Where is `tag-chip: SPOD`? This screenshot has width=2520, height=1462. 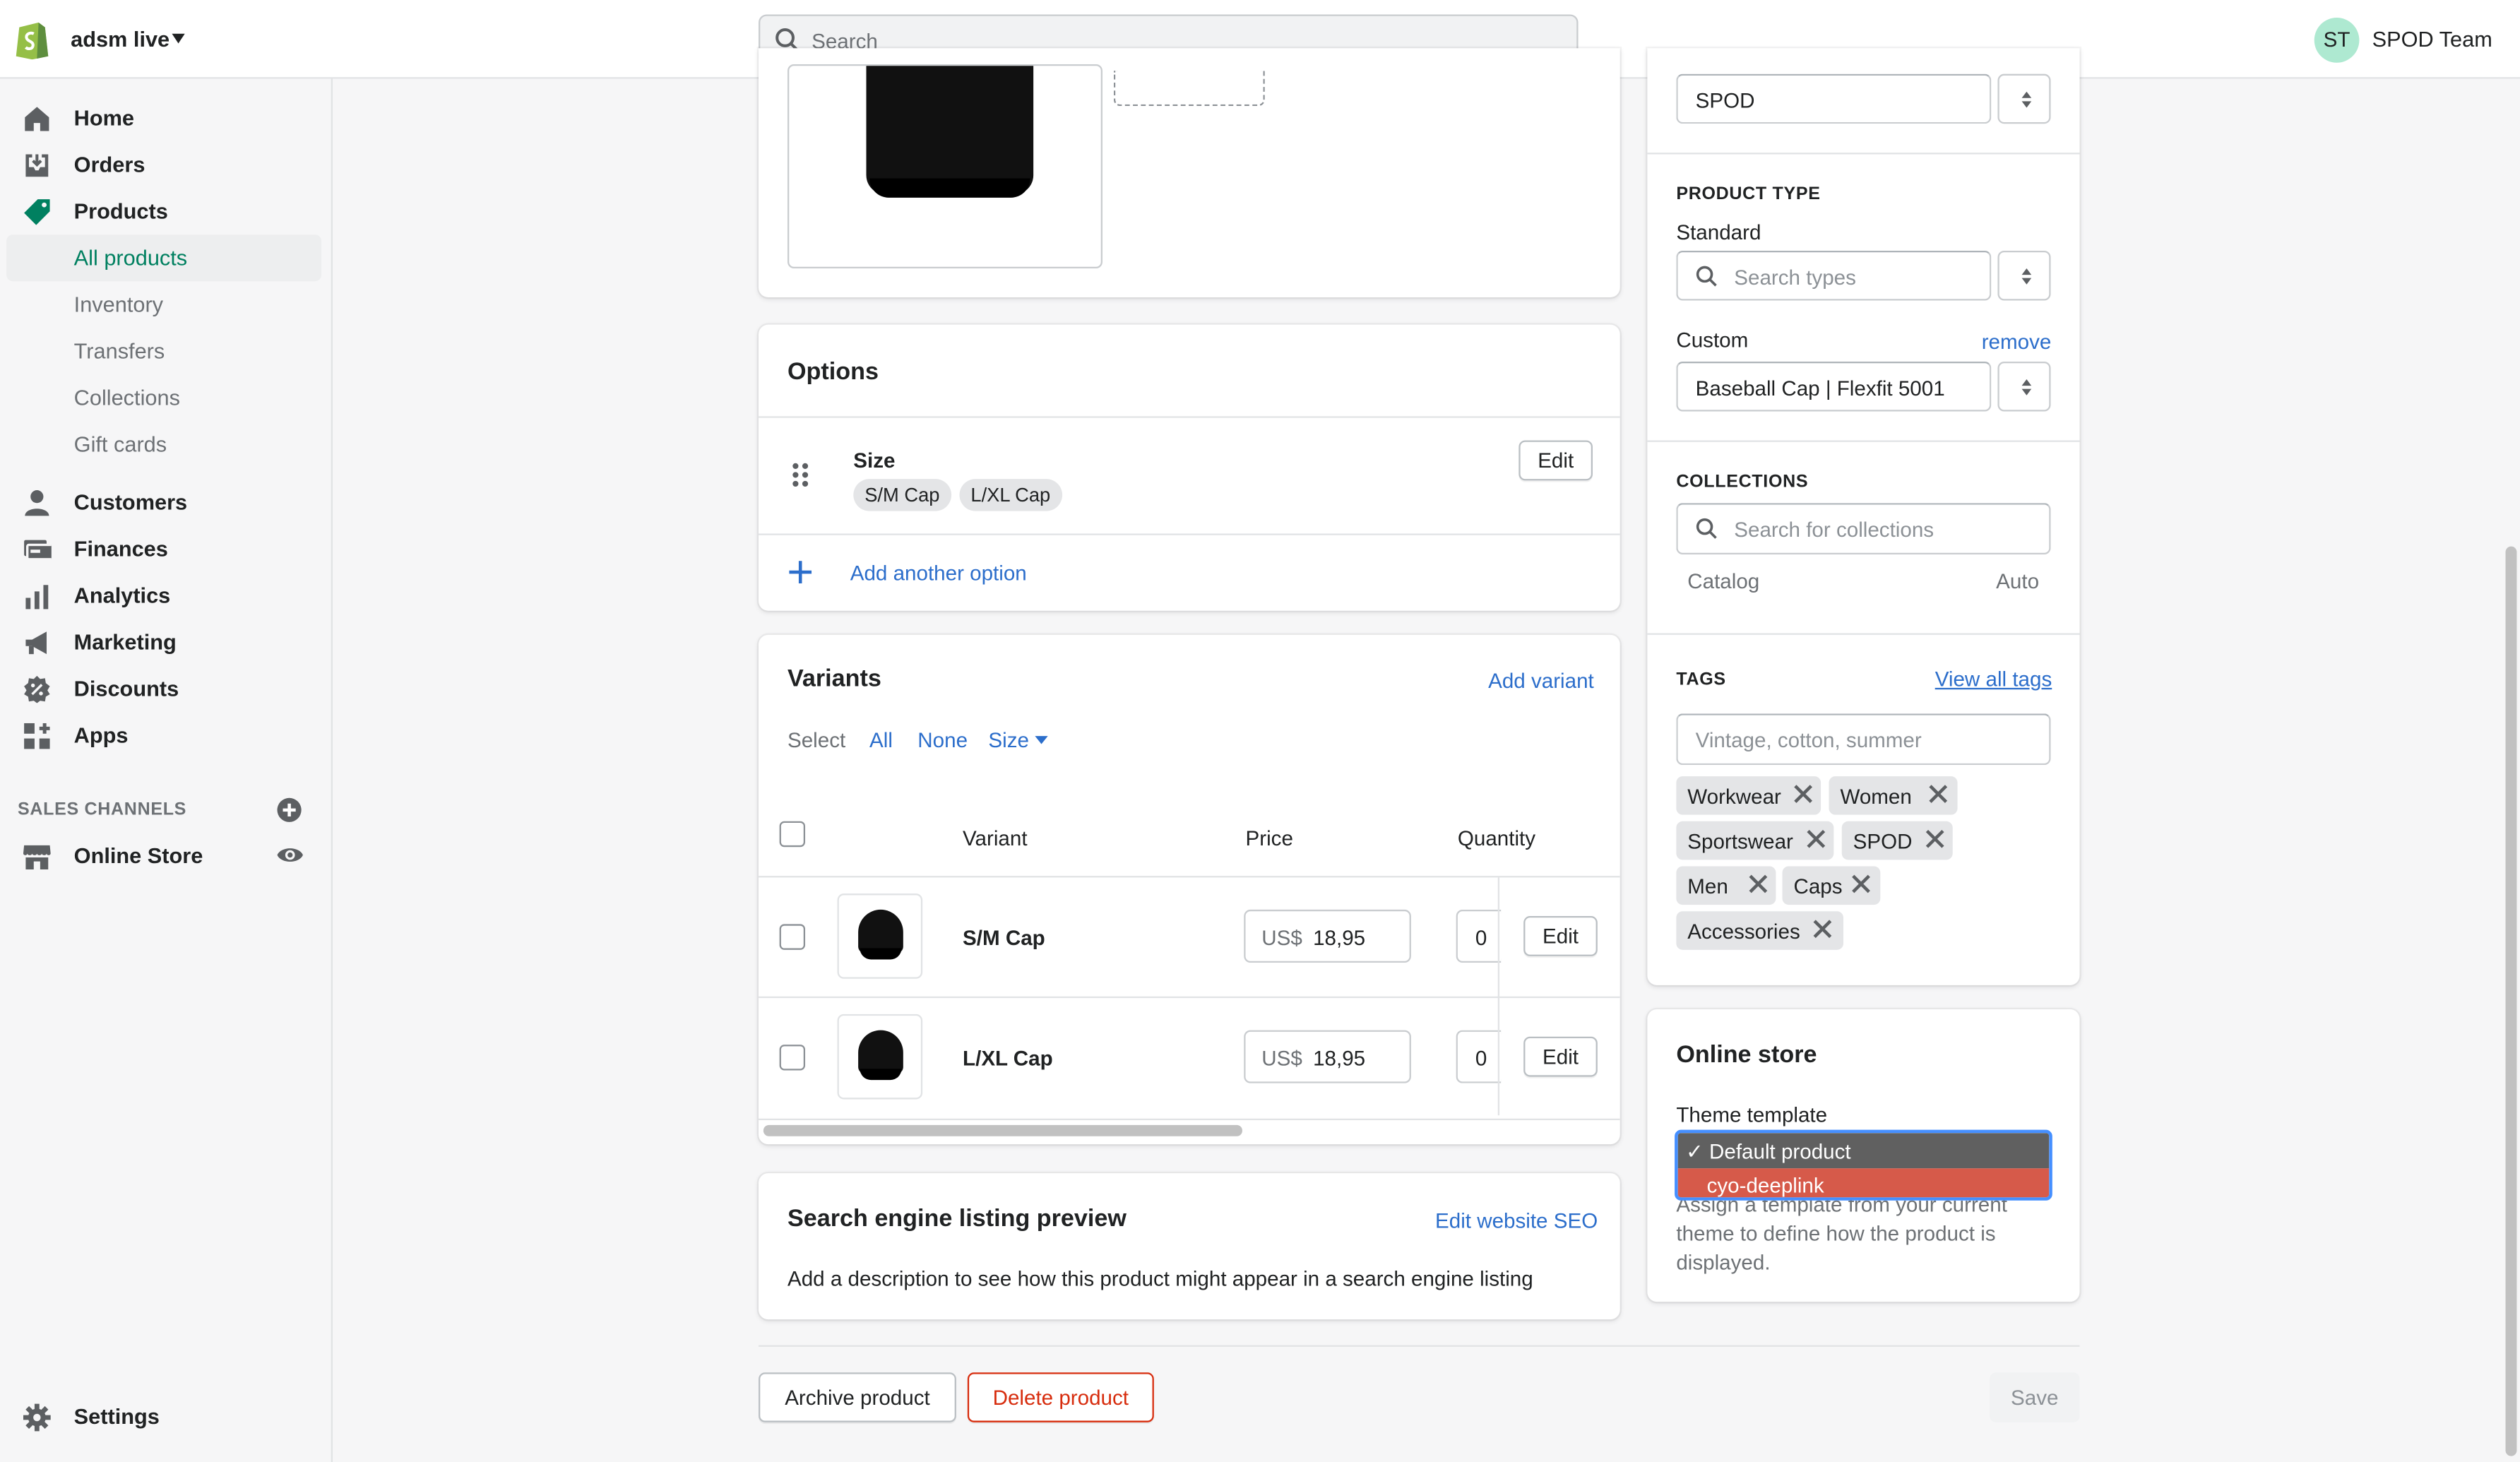
tag-chip: SPOD is located at coordinates (1897, 840).